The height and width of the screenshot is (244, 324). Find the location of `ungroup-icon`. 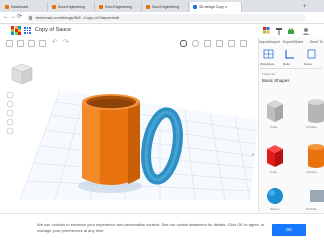

ungroup-icon is located at coordinates (243, 43).